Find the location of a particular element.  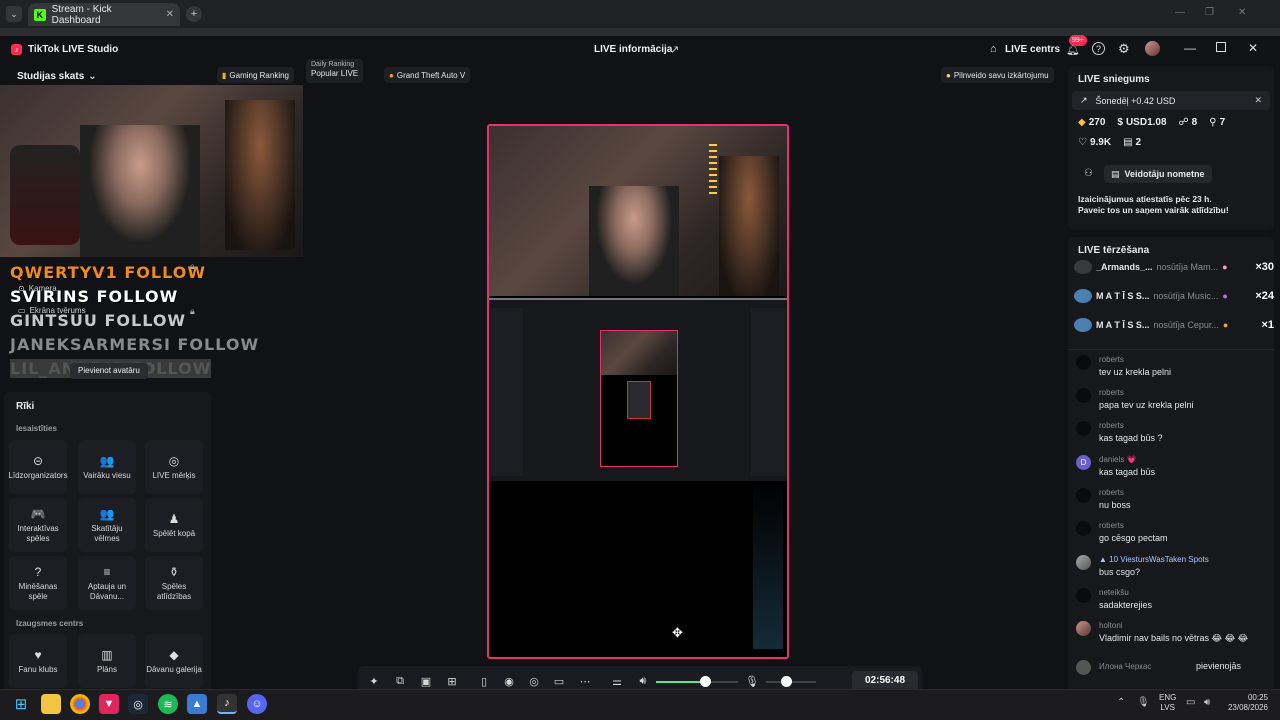

guessing-game-tile: ? Minēšanas spēle is located at coordinates (38, 583).